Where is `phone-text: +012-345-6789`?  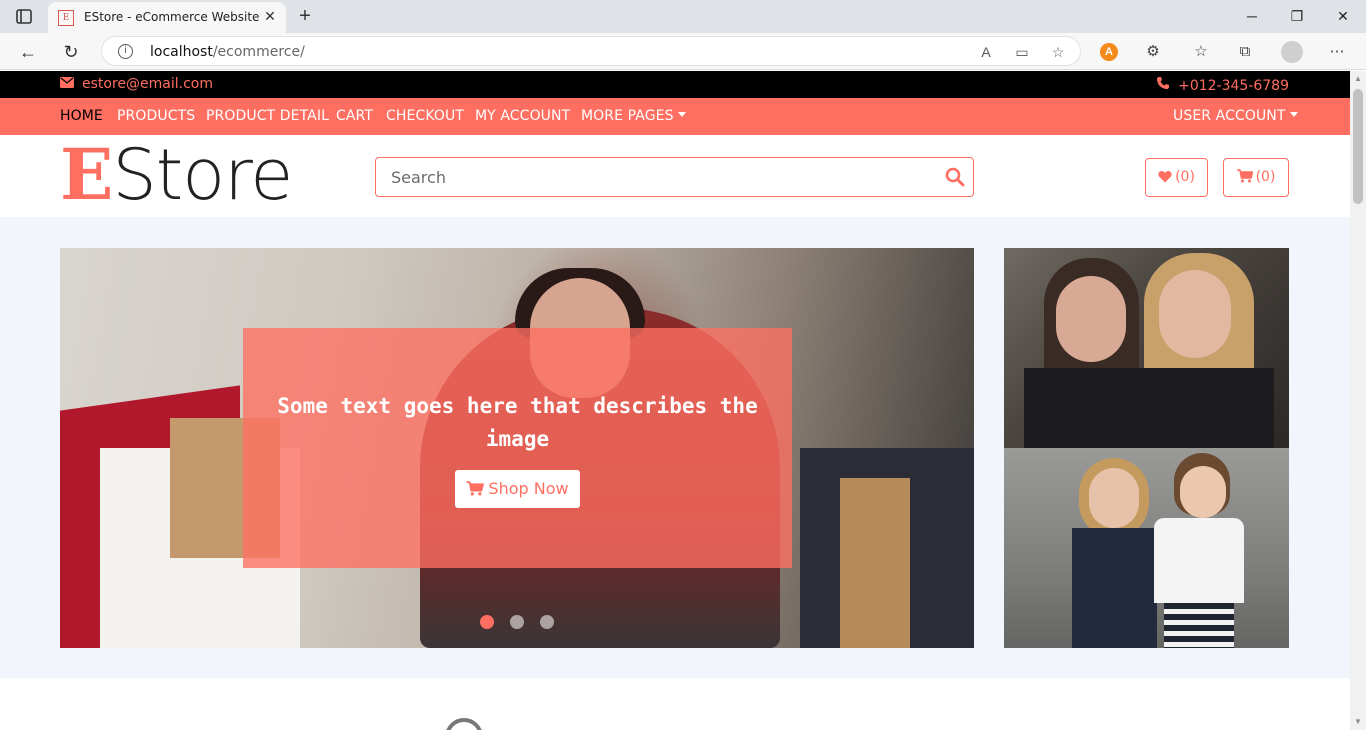 phone-text: +012-345-6789 is located at coordinates (1233, 86).